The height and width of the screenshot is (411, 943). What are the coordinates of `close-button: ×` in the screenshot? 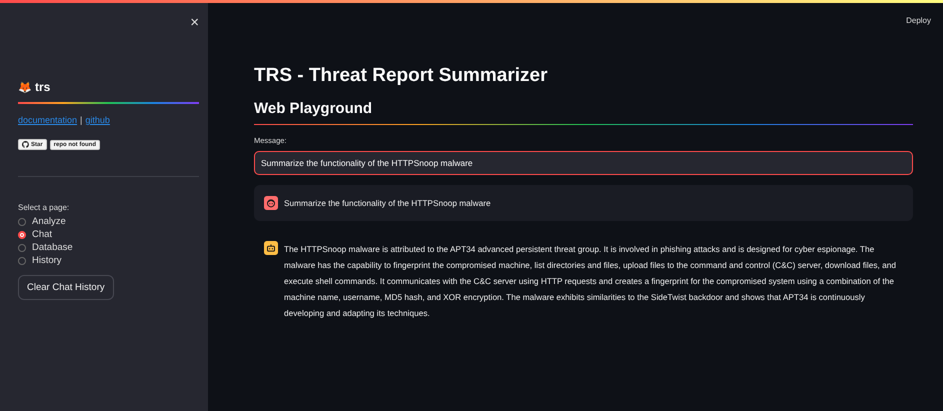 It's located at (194, 22).